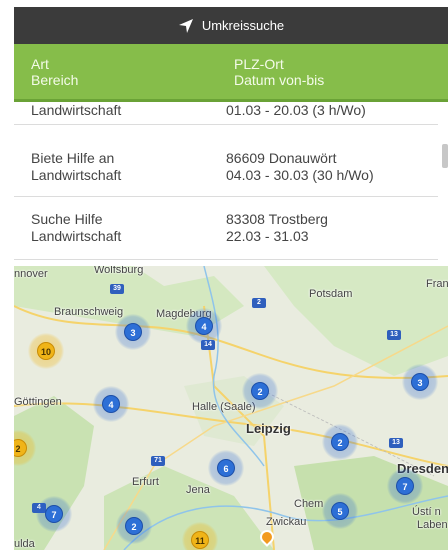  I want to click on place-hannover: nnover, so click(31, 274).